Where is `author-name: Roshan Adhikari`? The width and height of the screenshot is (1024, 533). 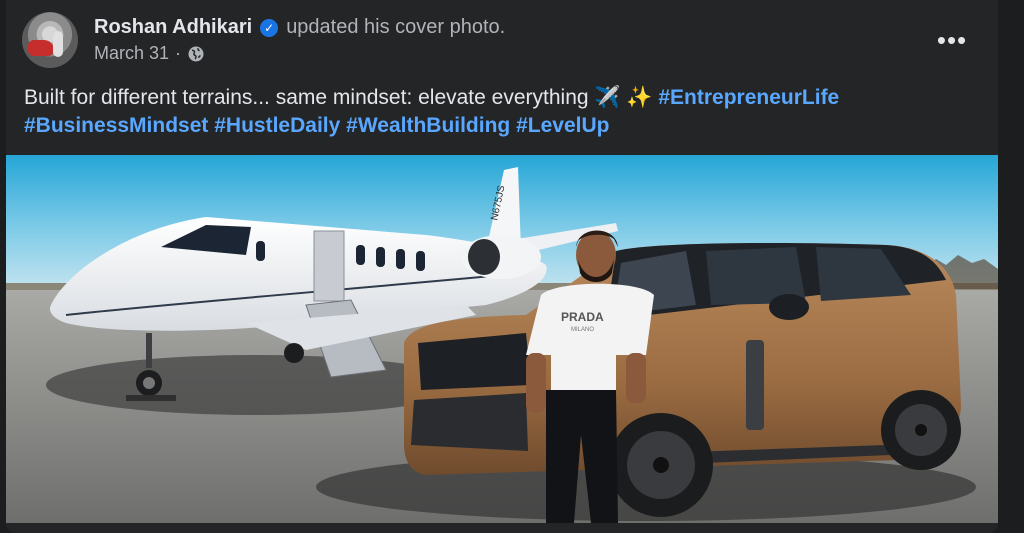
author-name: Roshan Adhikari is located at coordinates (173, 27).